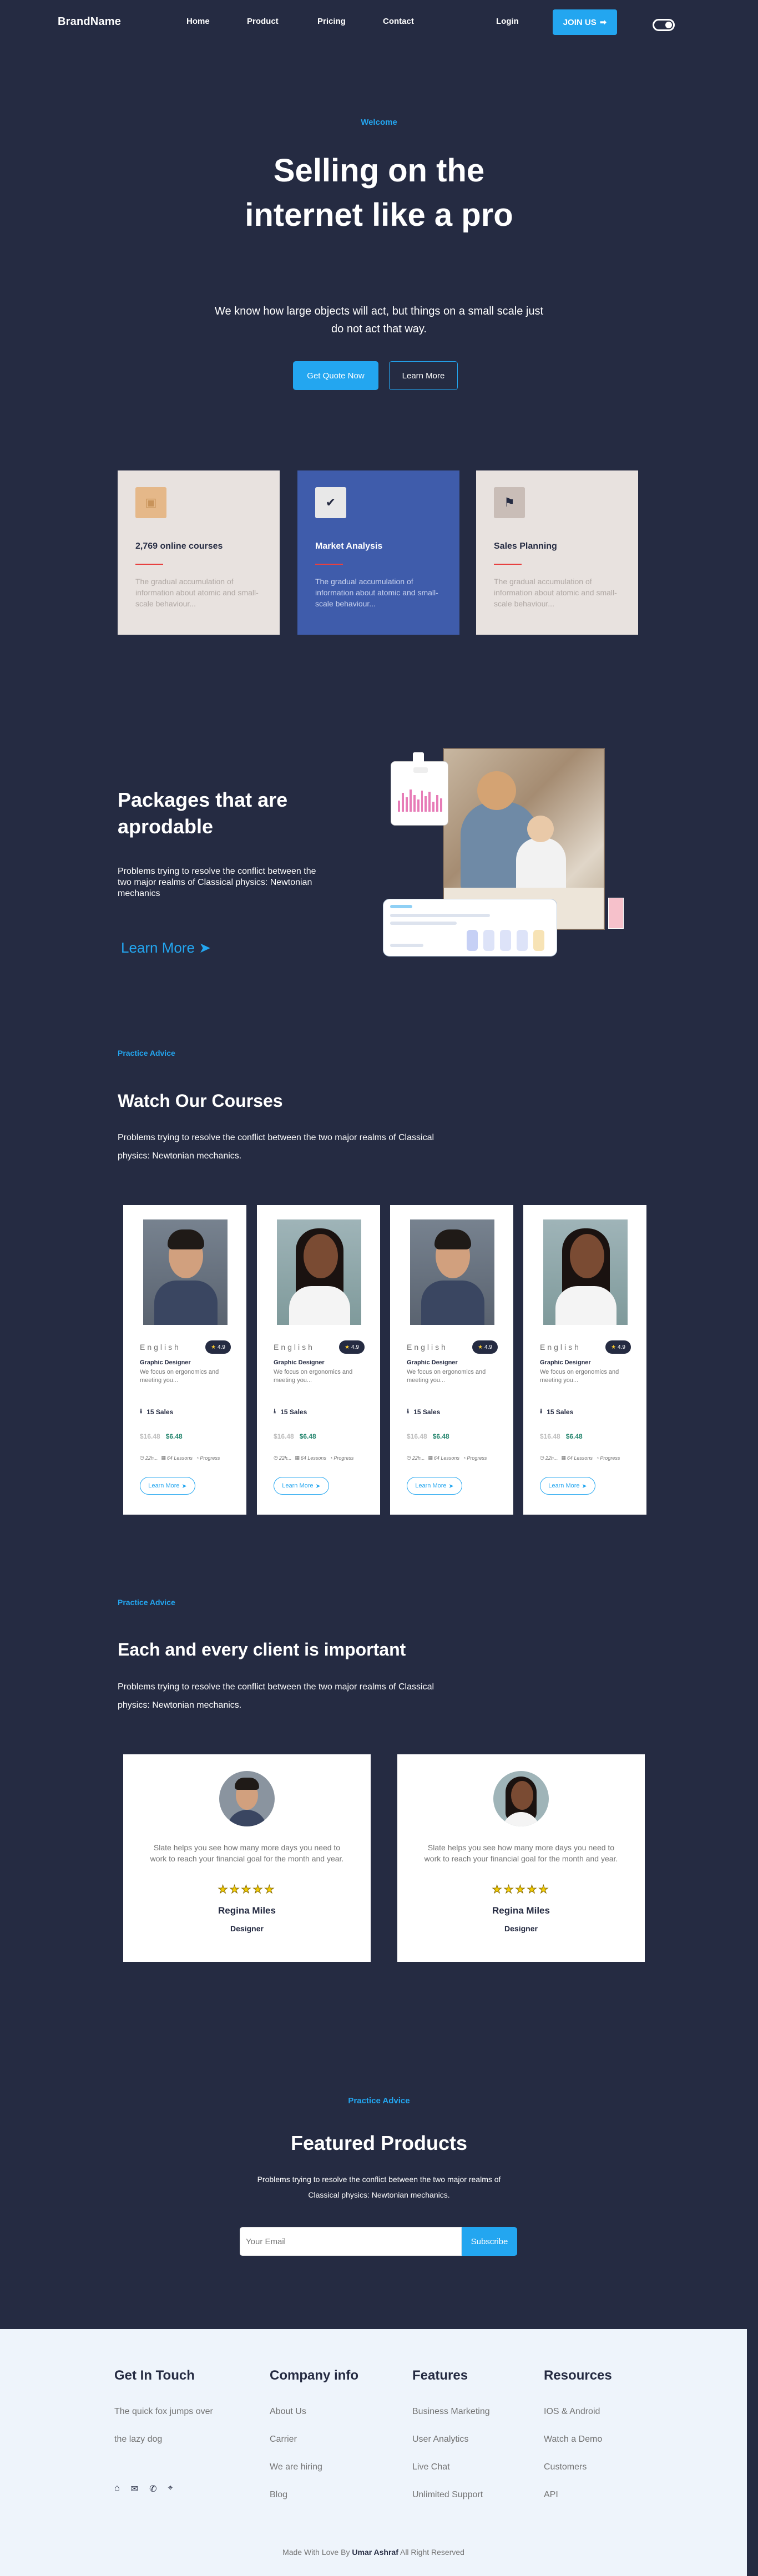  What do you see at coordinates (166, 947) in the screenshot?
I see `packages-learn-more-link: Learn More ➤` at bounding box center [166, 947].